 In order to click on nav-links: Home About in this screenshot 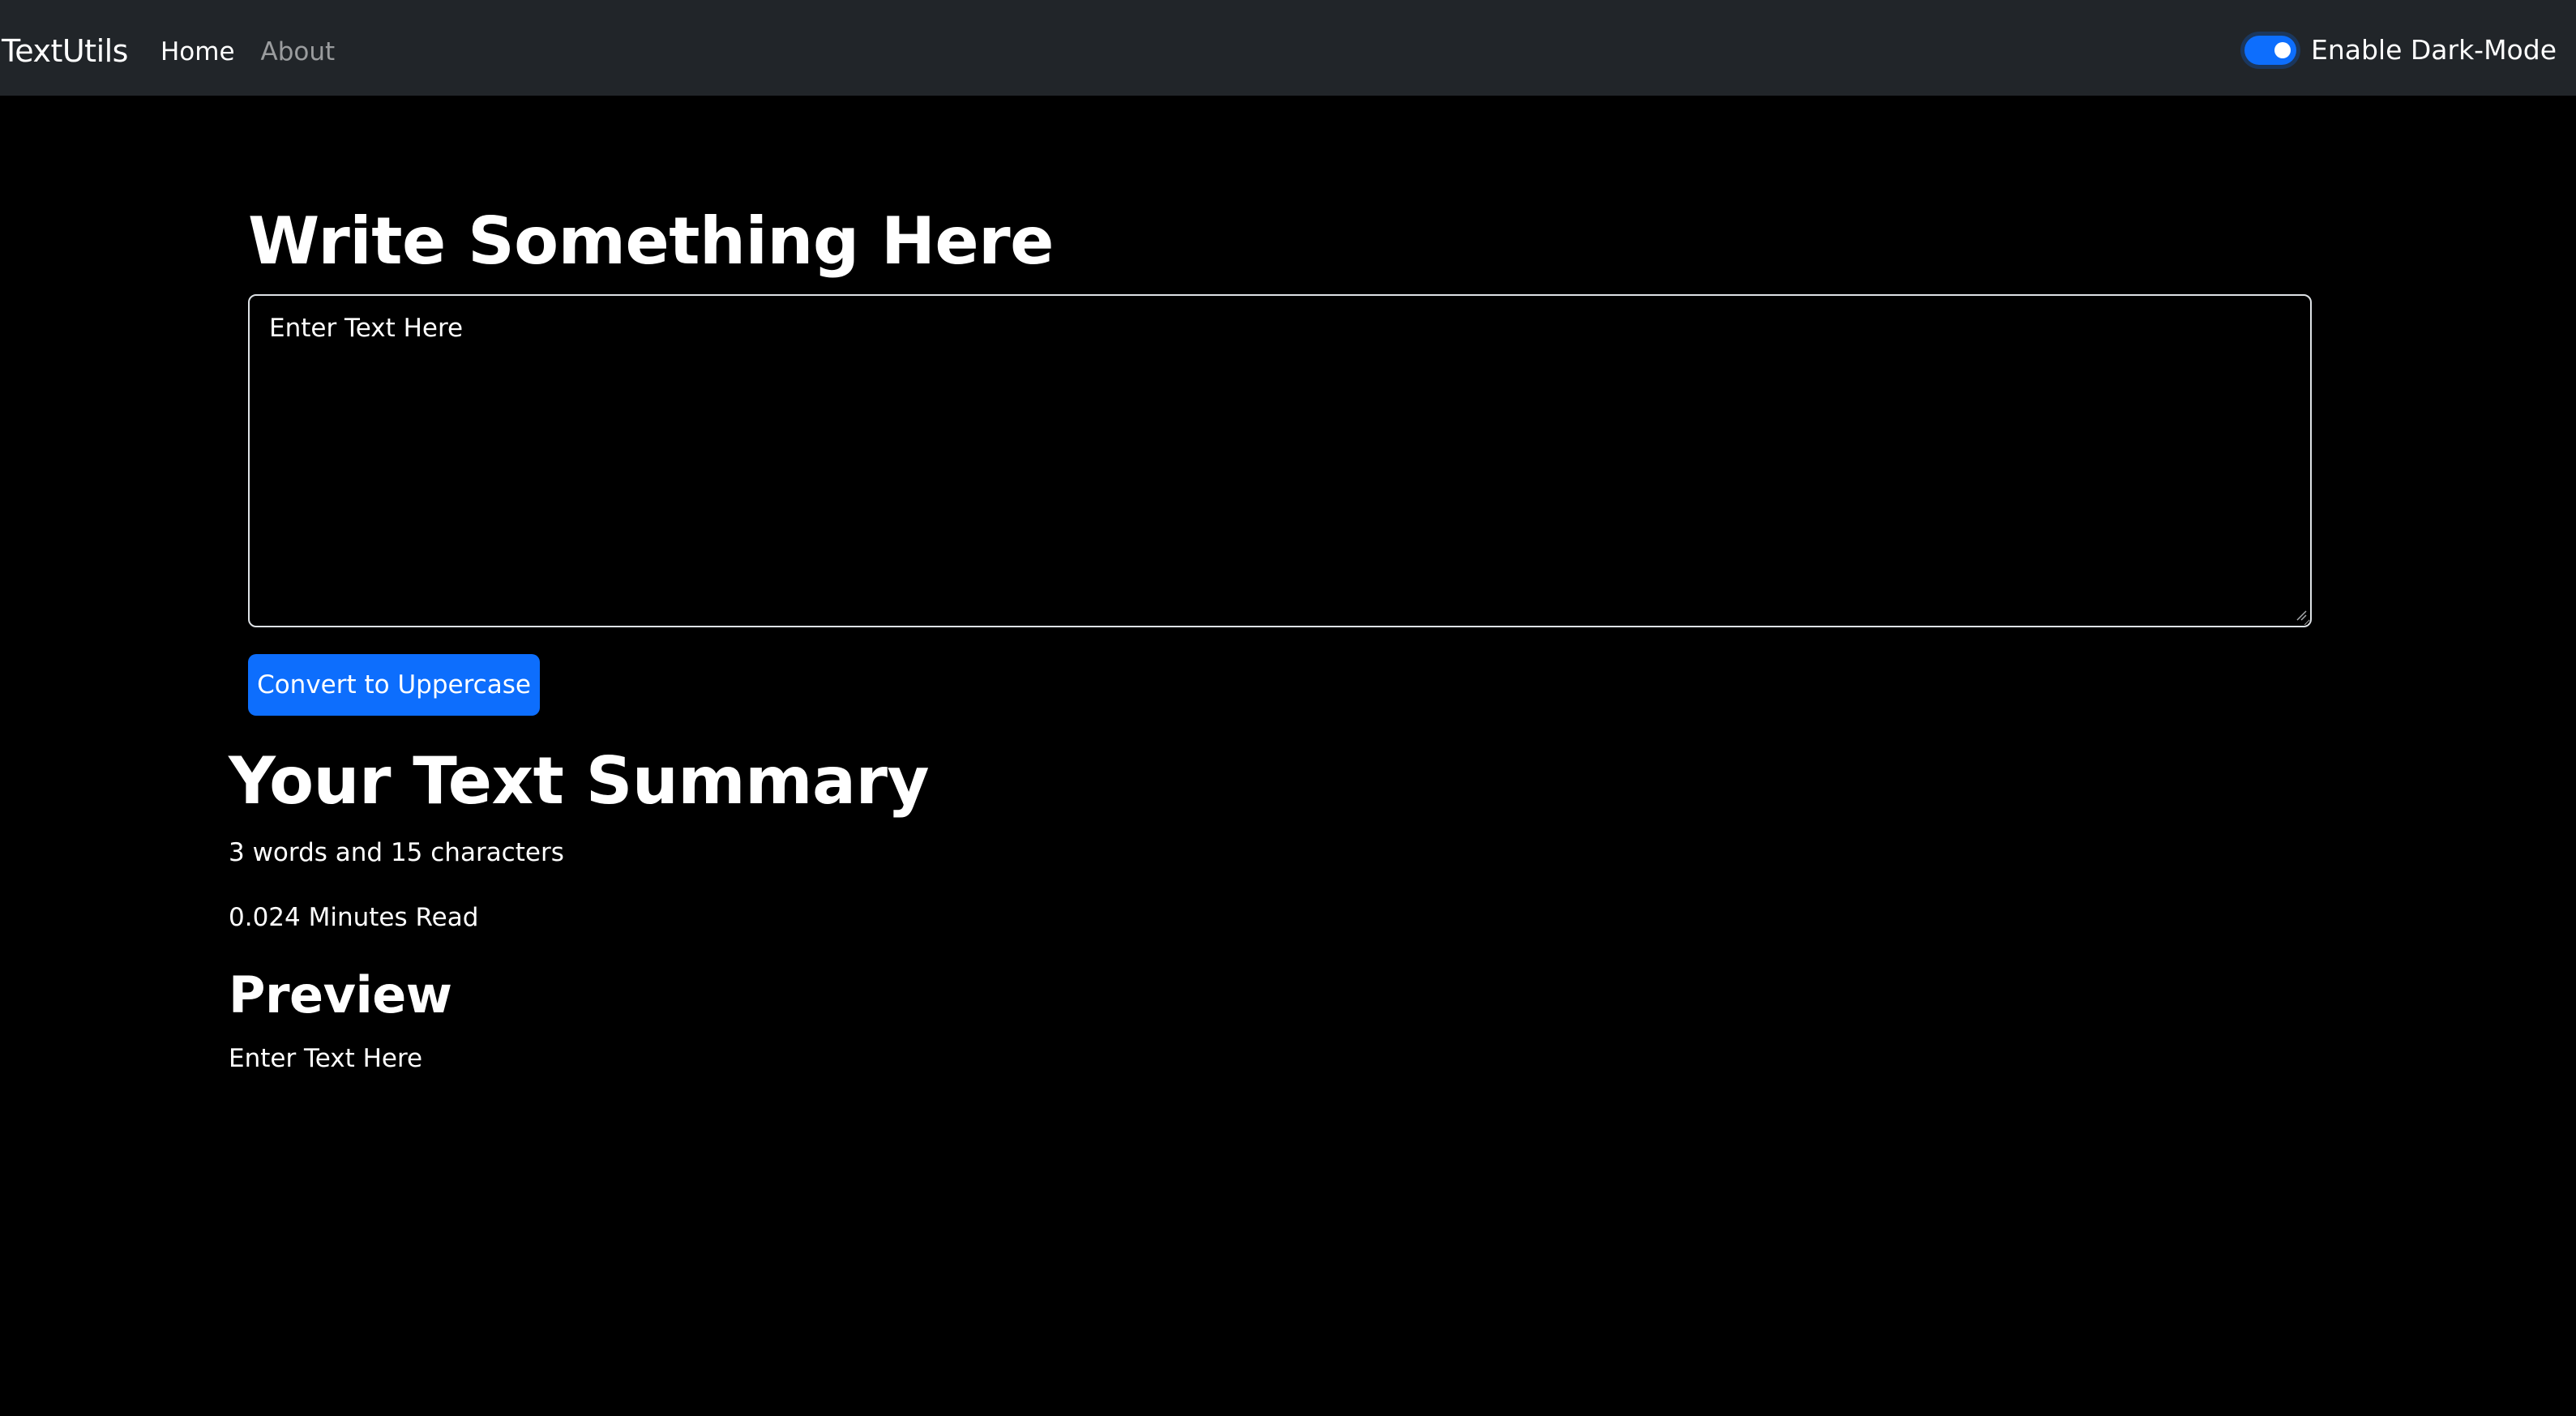, I will do `click(247, 52)`.